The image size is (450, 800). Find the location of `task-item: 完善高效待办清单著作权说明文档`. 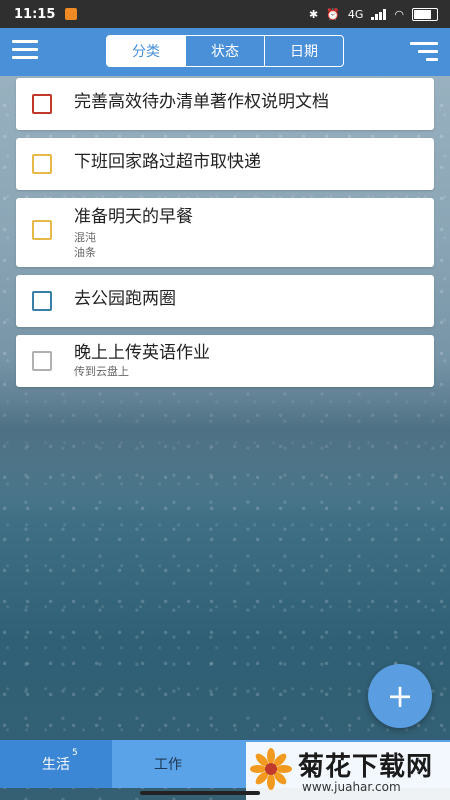

task-item: 完善高效待办清单著作权说明文档 is located at coordinates (225, 104).